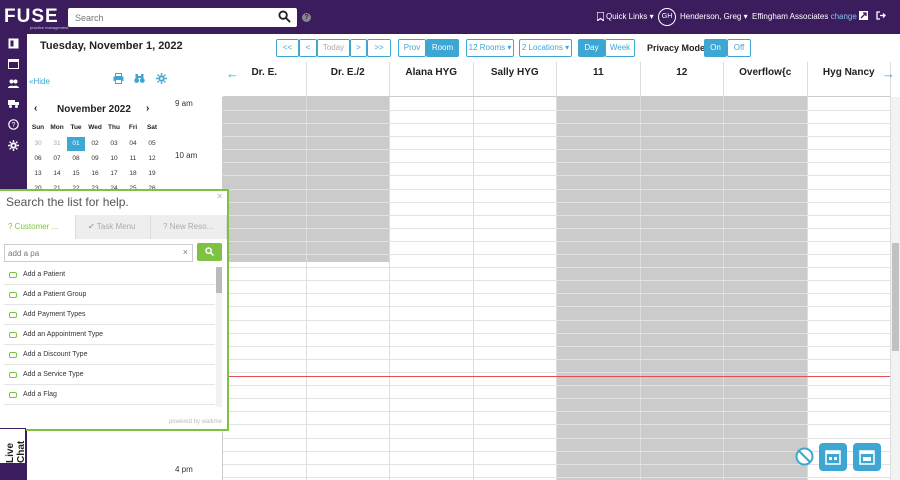 This screenshot has width=900, height=480. I want to click on calendar-day: 15, so click(76, 174).